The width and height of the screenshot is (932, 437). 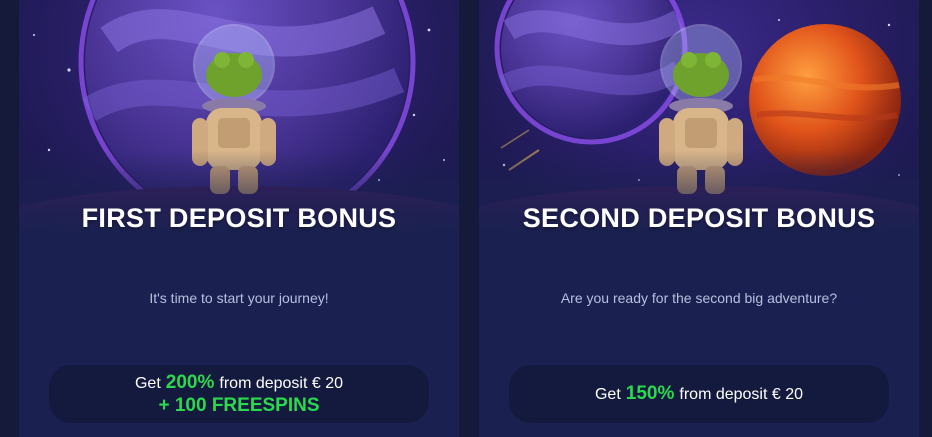 What do you see at coordinates (239, 405) in the screenshot?
I see `offer-freespins: + 100 FREESPINS` at bounding box center [239, 405].